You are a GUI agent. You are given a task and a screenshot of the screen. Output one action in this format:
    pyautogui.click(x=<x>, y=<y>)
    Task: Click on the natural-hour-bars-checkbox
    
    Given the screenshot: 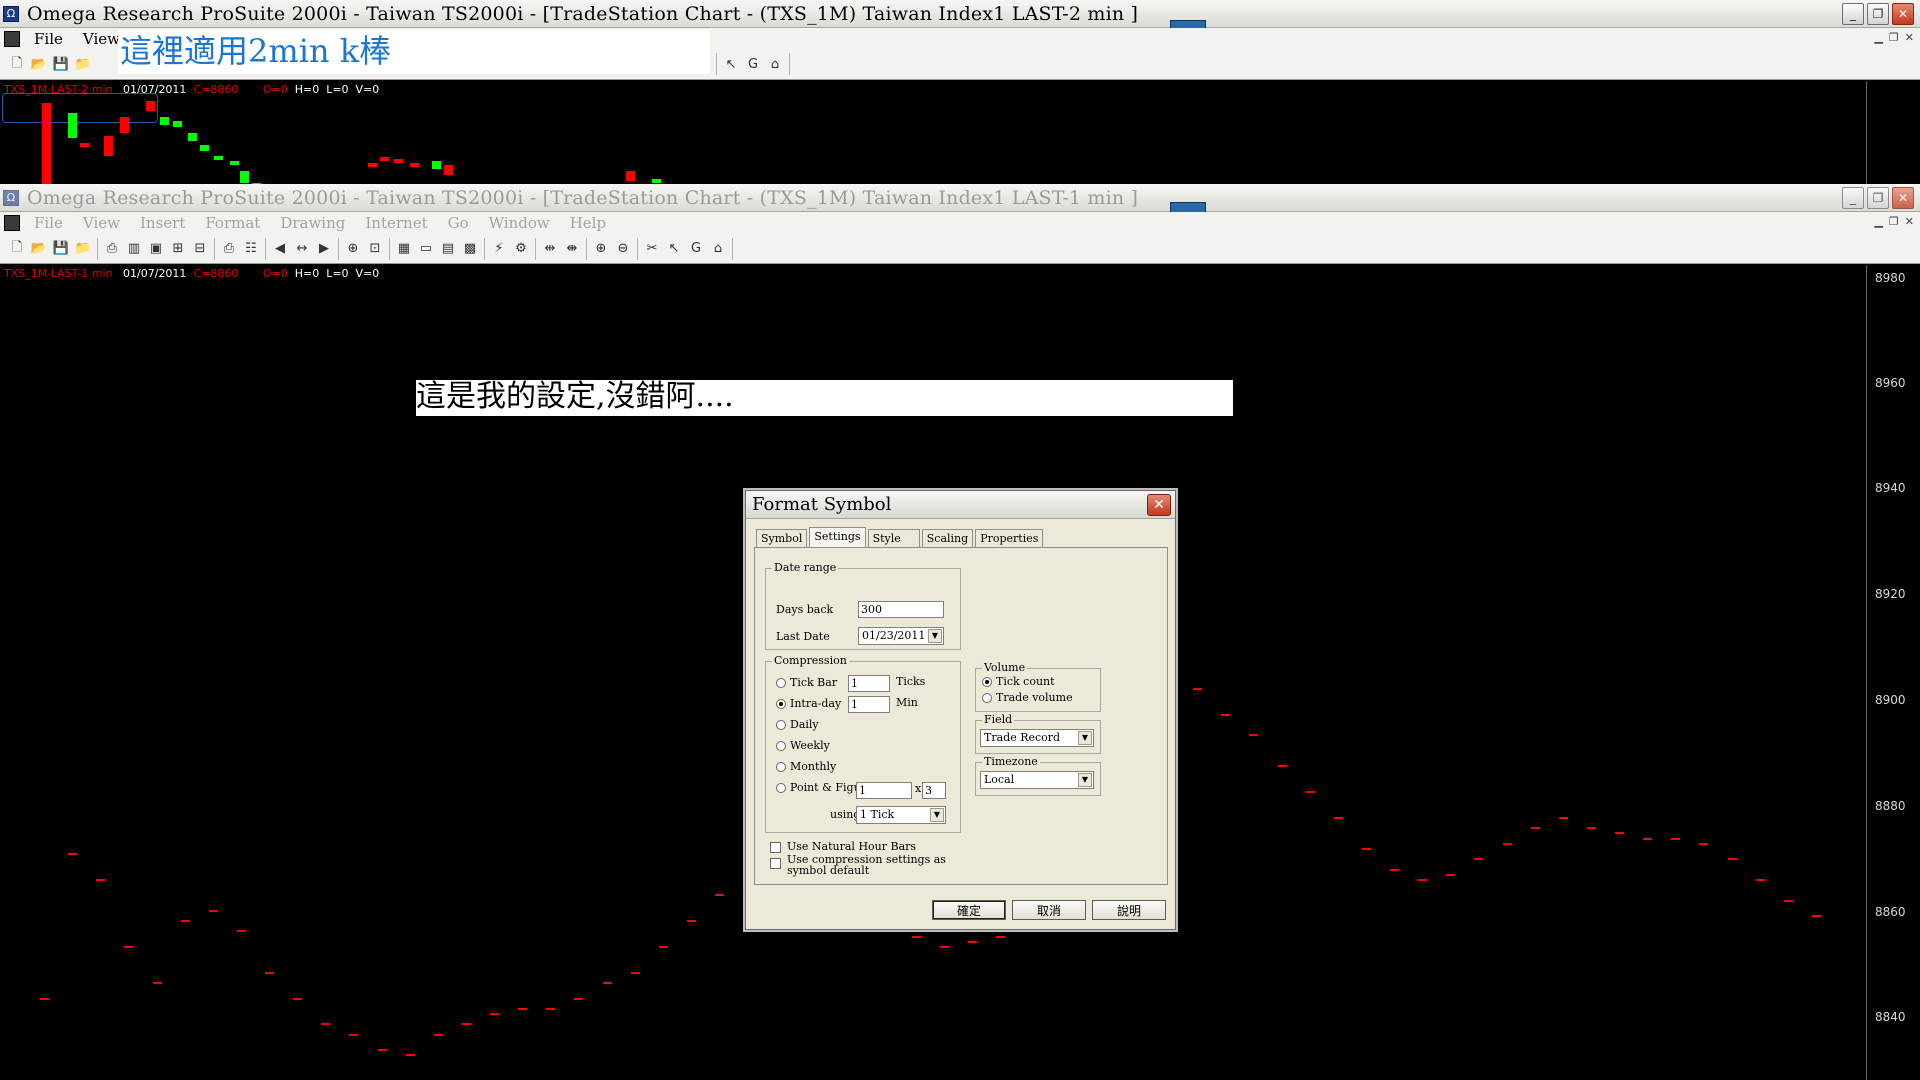 What is the action you would take?
    pyautogui.click(x=775, y=847)
    